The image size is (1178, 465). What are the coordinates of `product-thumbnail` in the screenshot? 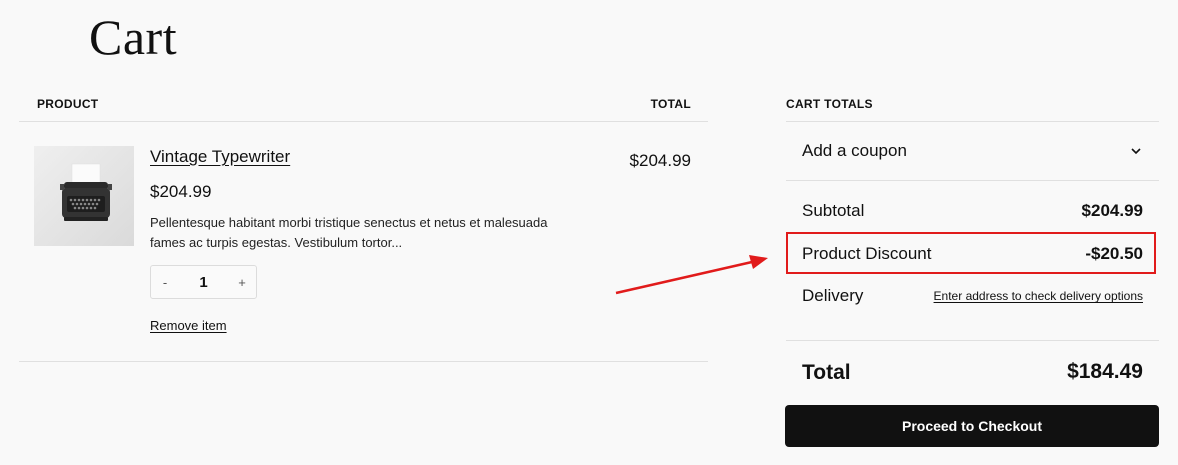 It's located at (84, 196).